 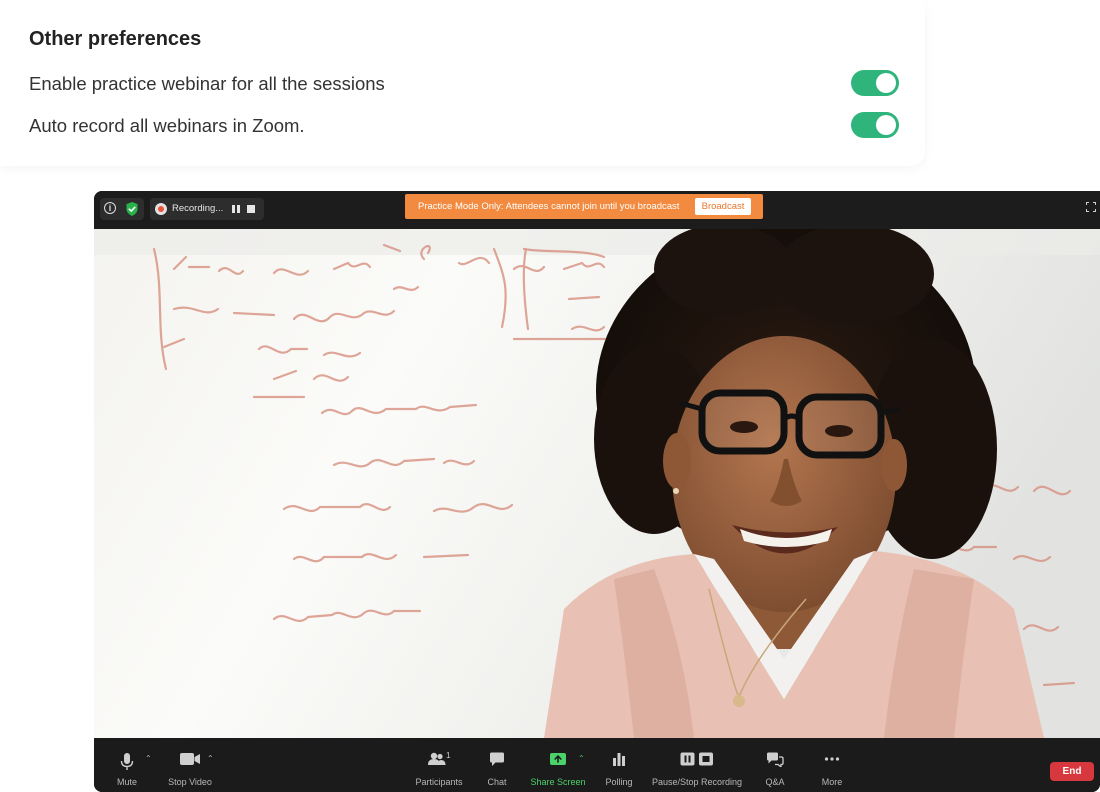 I want to click on microphone-icon, so click(x=127, y=761).